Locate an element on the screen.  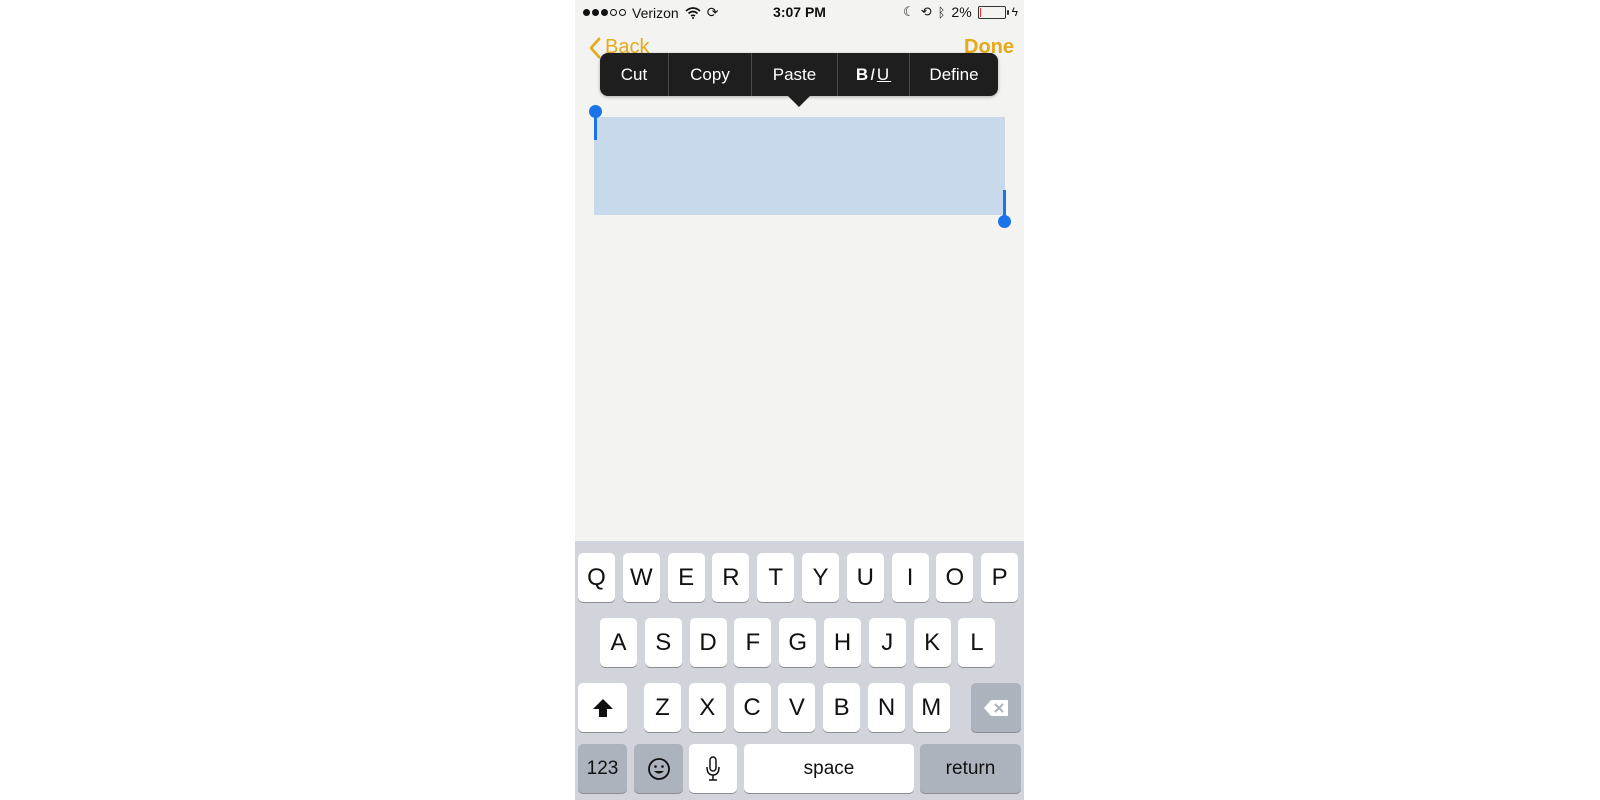
microphone-icon is located at coordinates (713, 768).